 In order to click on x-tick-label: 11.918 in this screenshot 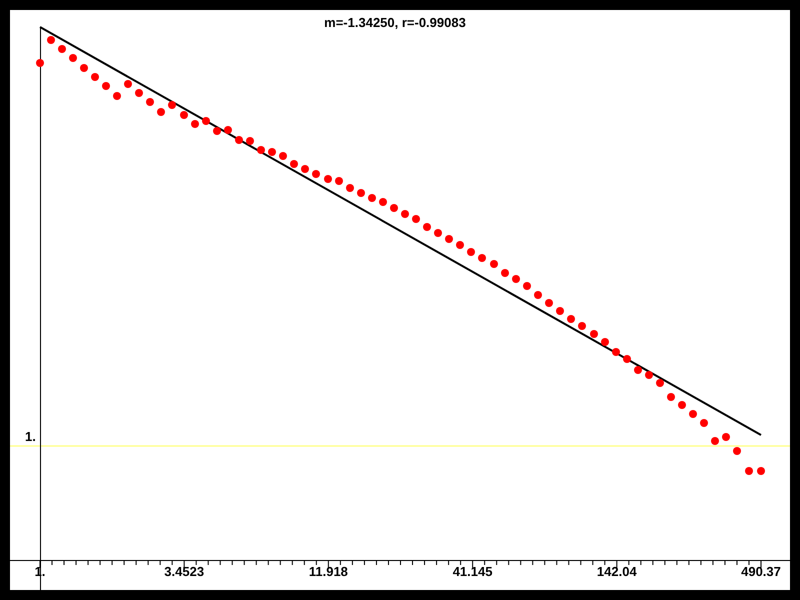, I will do `click(328, 572)`.